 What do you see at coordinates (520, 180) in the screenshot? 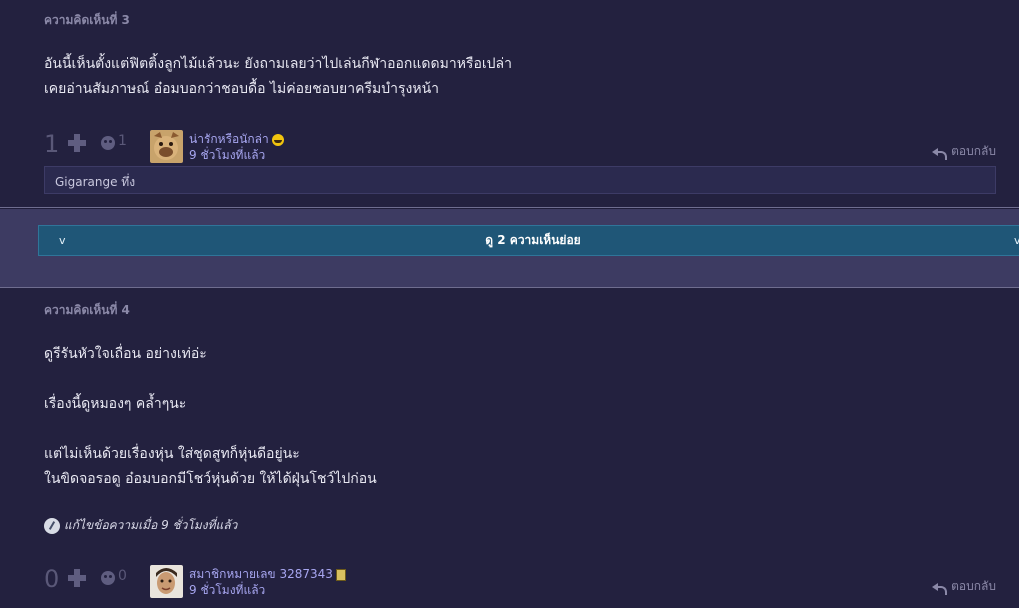
I see `emotion-tag-box: Gigarange ทึ่ง` at bounding box center [520, 180].